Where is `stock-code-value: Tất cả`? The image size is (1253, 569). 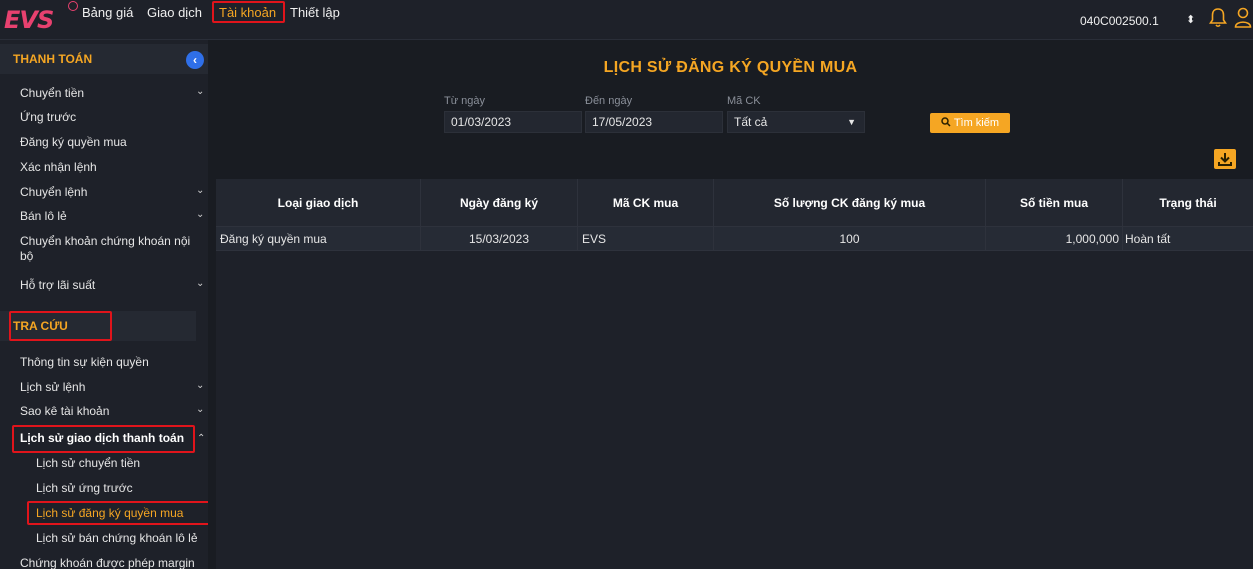 stock-code-value: Tất cả is located at coordinates (751, 122).